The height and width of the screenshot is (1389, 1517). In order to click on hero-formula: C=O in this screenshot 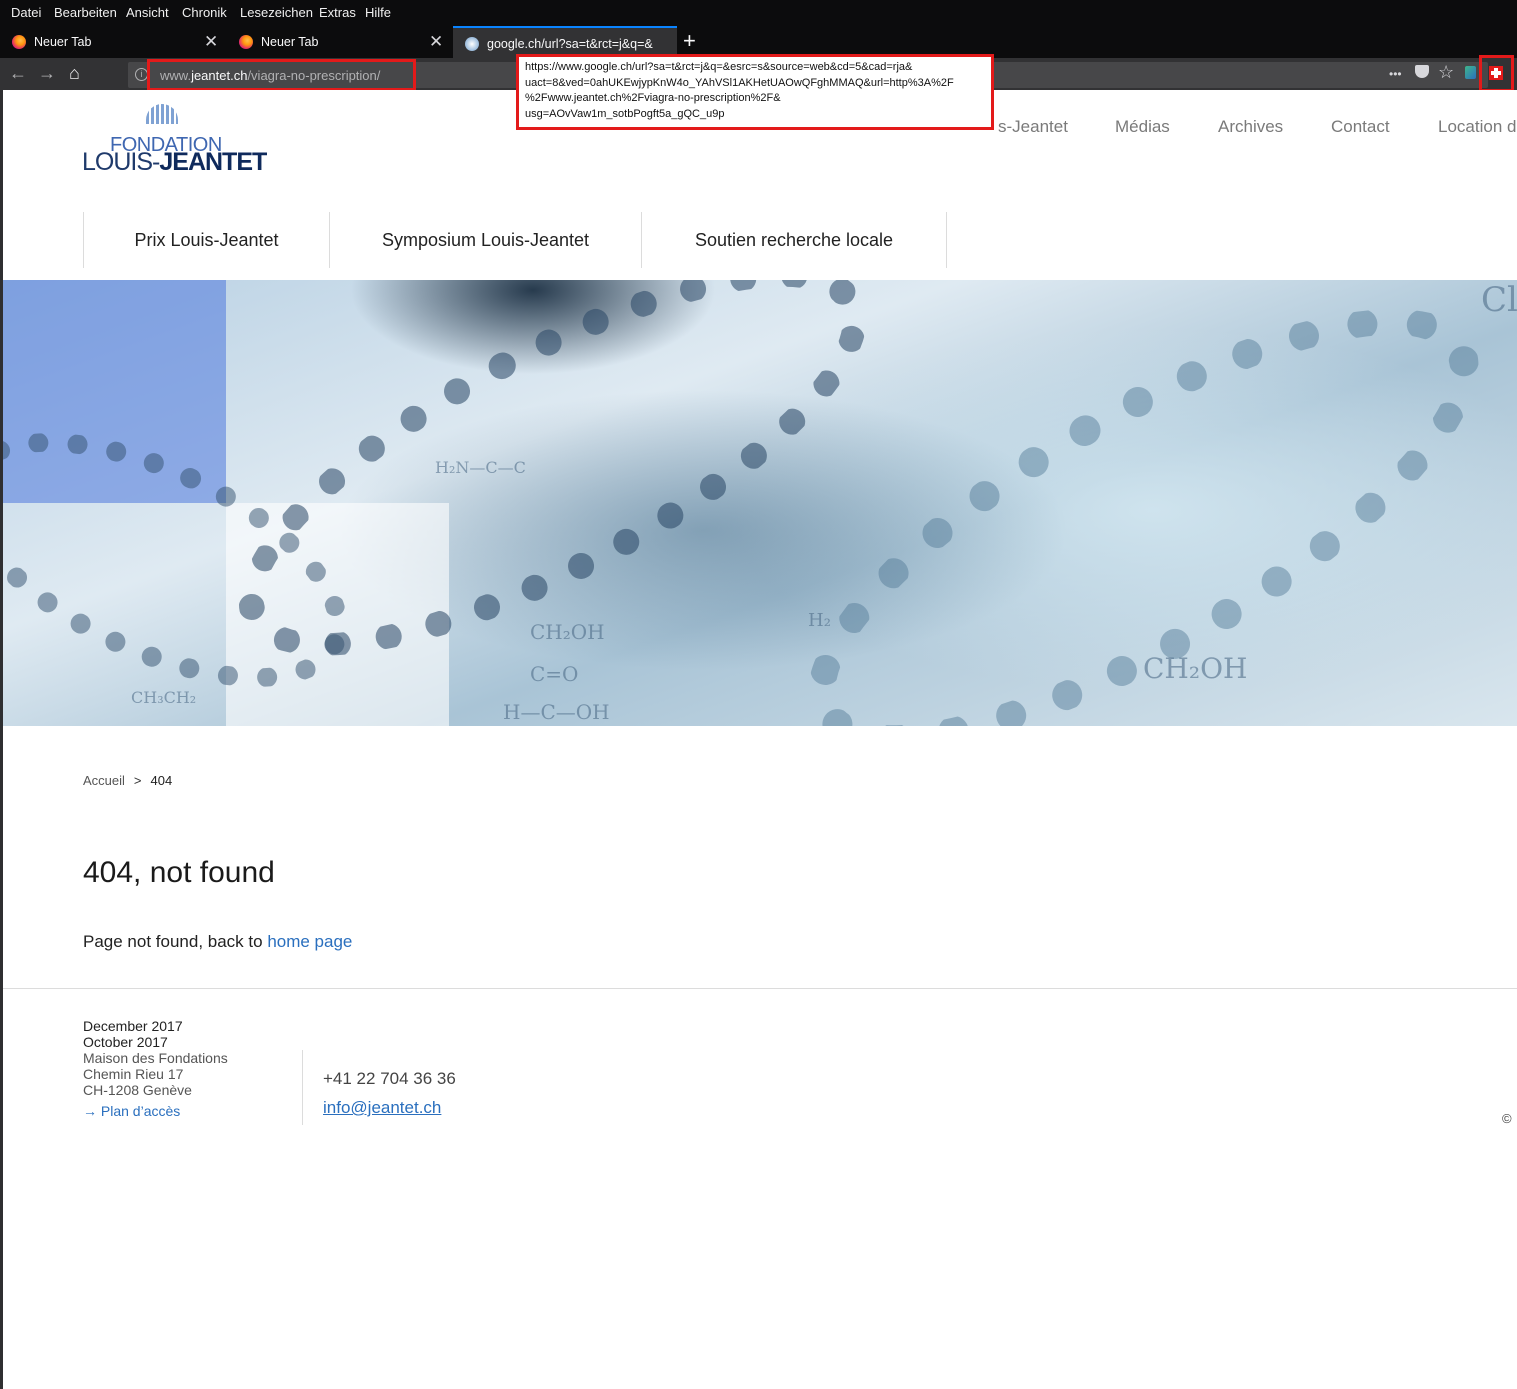, I will do `click(554, 674)`.